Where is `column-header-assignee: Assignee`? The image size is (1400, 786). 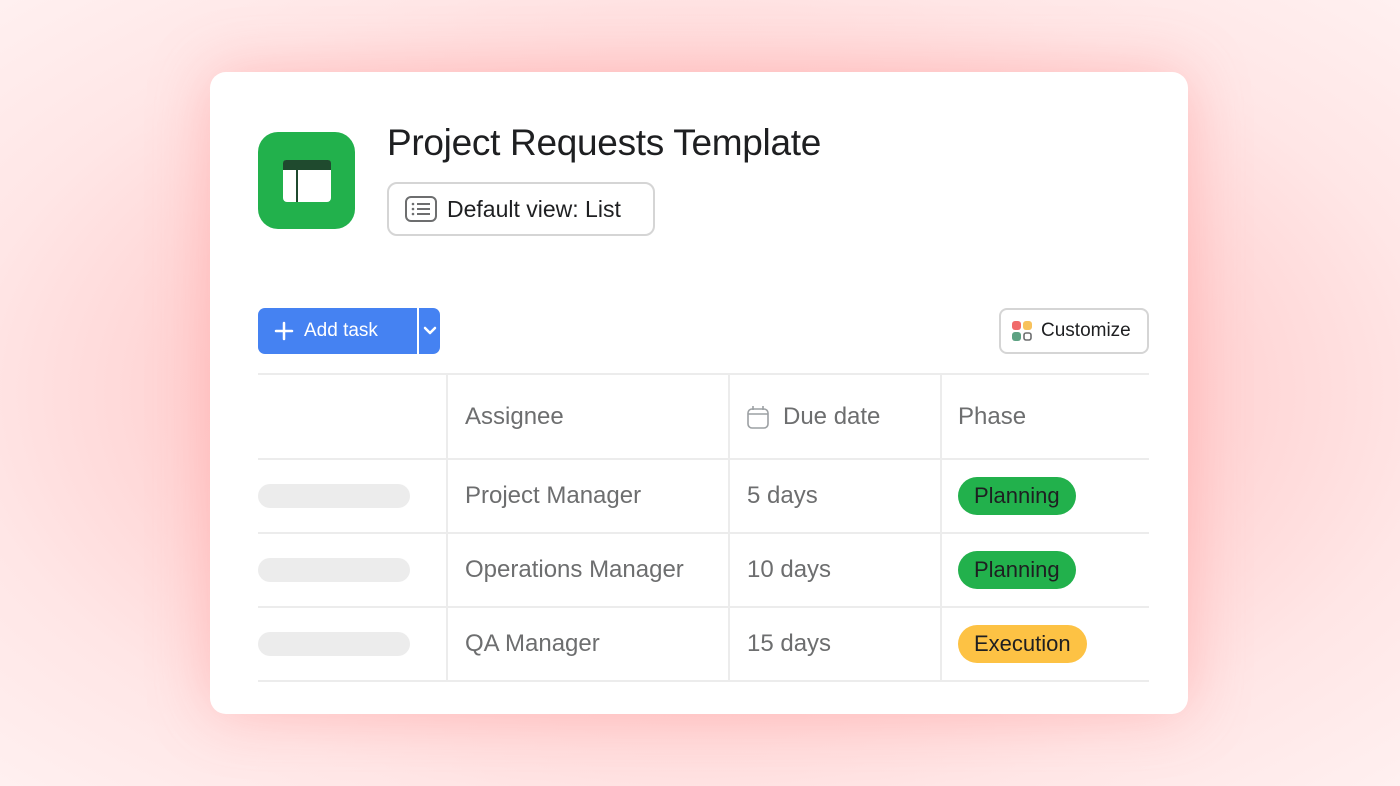
column-header-assignee: Assignee is located at coordinates (589, 416).